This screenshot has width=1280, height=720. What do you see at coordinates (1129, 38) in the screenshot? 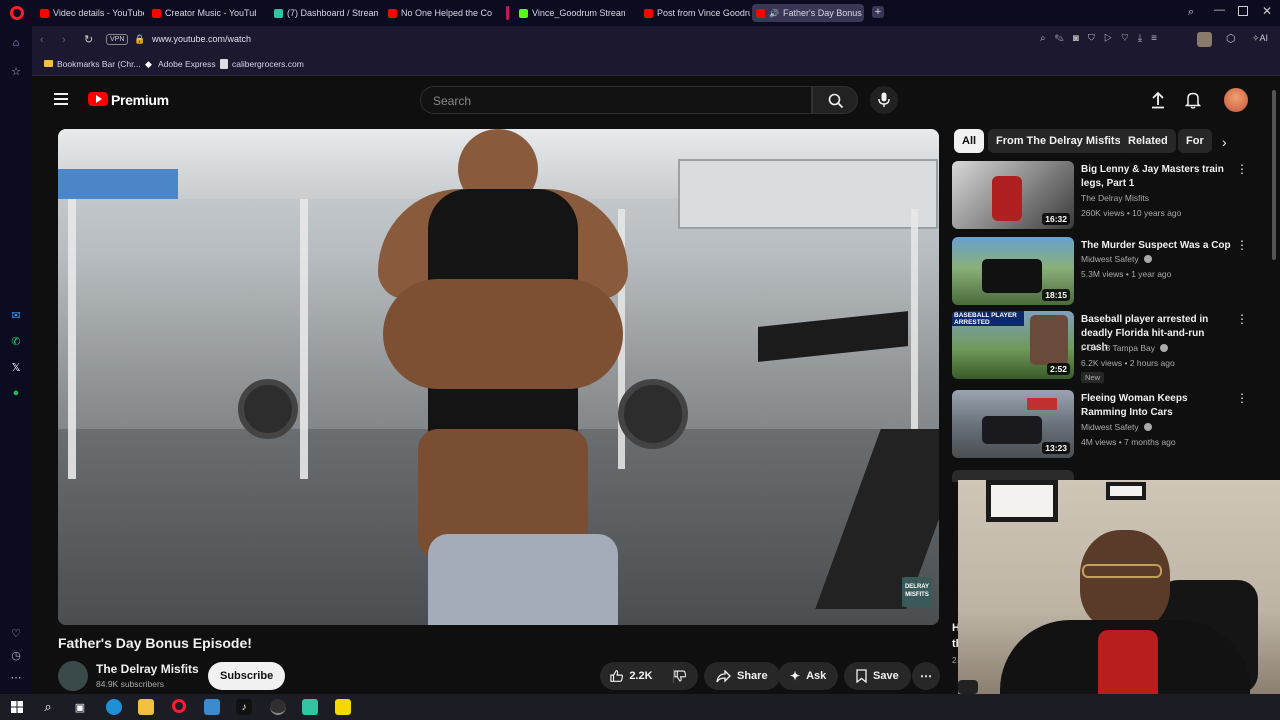
I see `heart-outline-icon: ♡` at bounding box center [1129, 38].